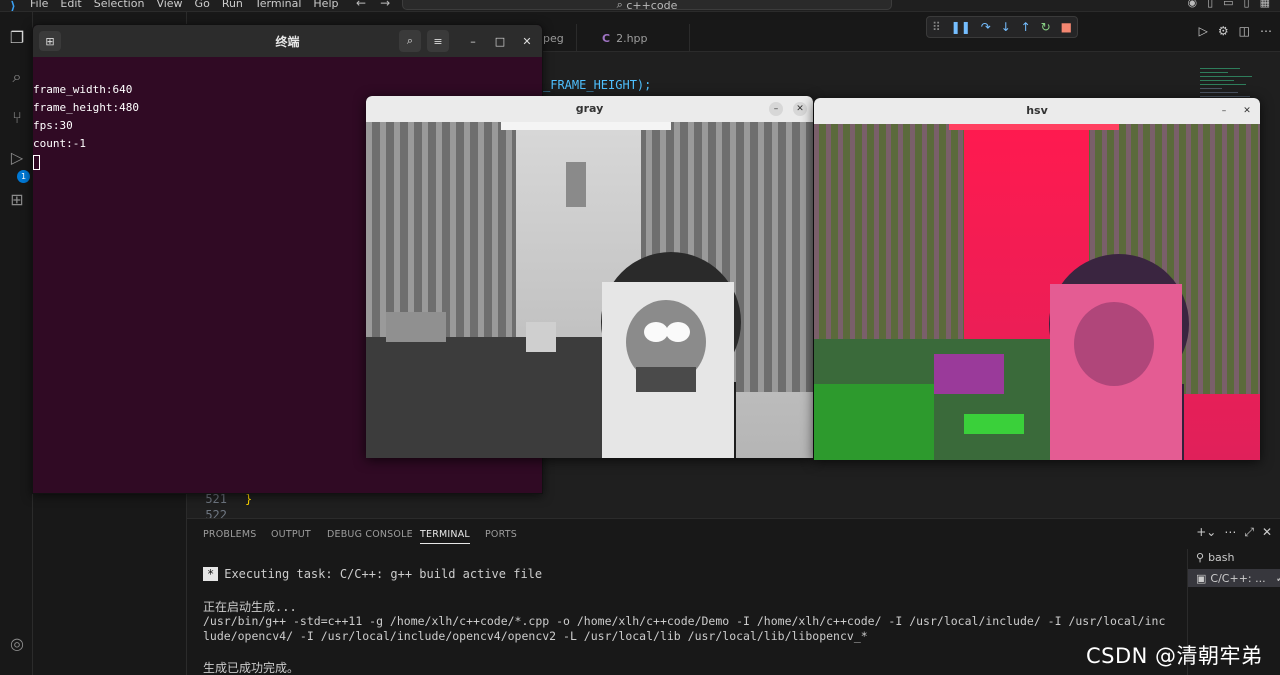 Image resolution: width=1280 pixels, height=675 pixels. What do you see at coordinates (17, 643) in the screenshot?
I see `account-icon: ◎` at bounding box center [17, 643].